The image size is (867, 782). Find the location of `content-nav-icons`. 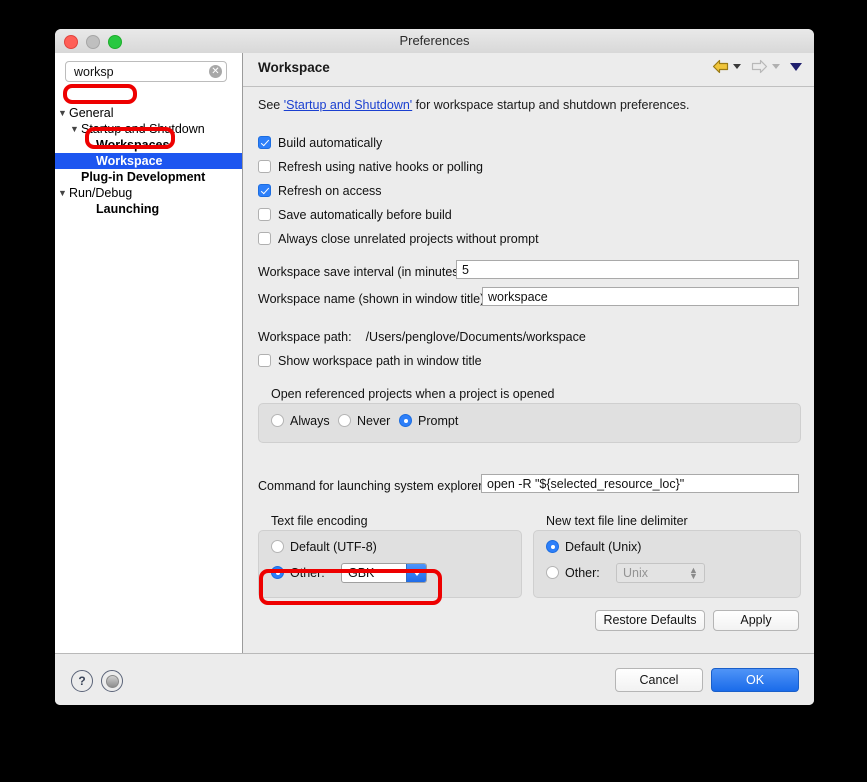

content-nav-icons is located at coordinates (757, 66).